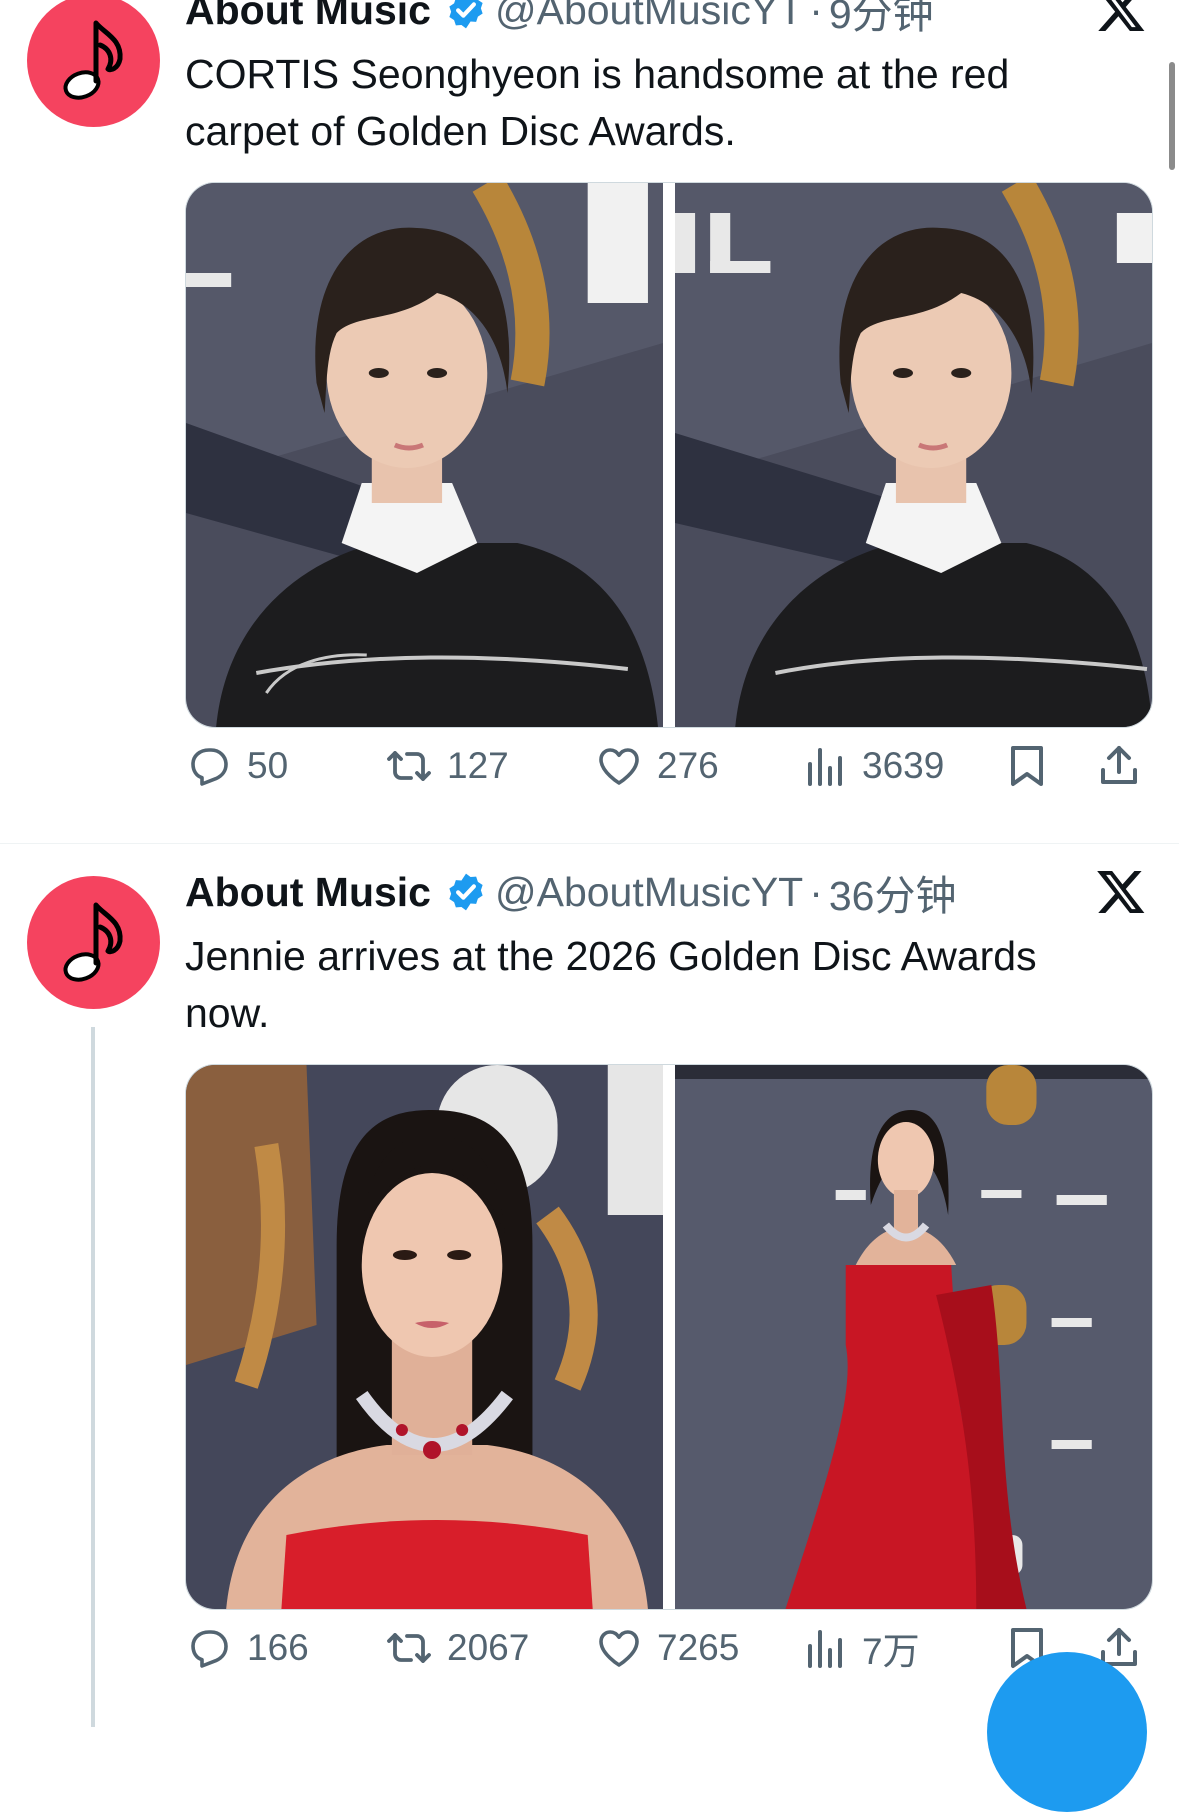 This screenshot has width=1179, height=1812. What do you see at coordinates (478, 765) in the screenshot?
I see `repost-count: 127` at bounding box center [478, 765].